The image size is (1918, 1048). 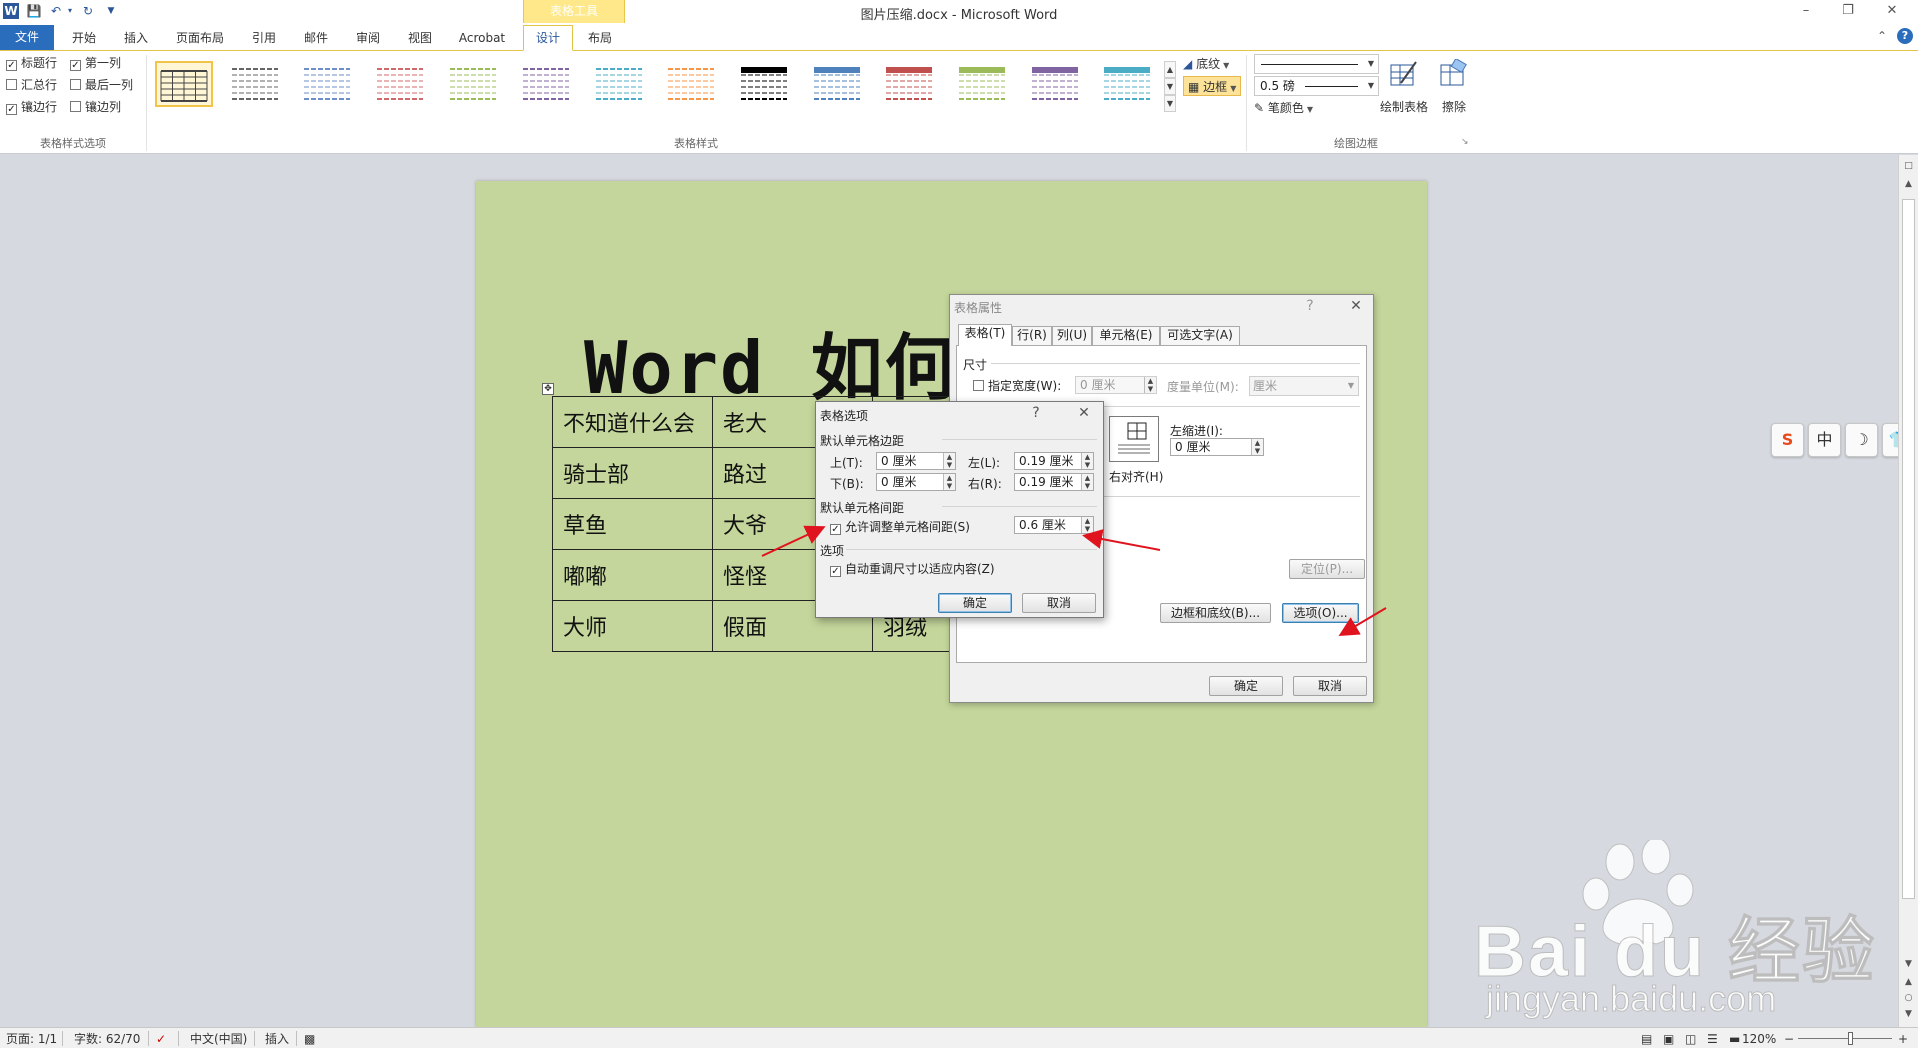 I want to click on prev-page-icon: ▲, so click(x=1908, y=982).